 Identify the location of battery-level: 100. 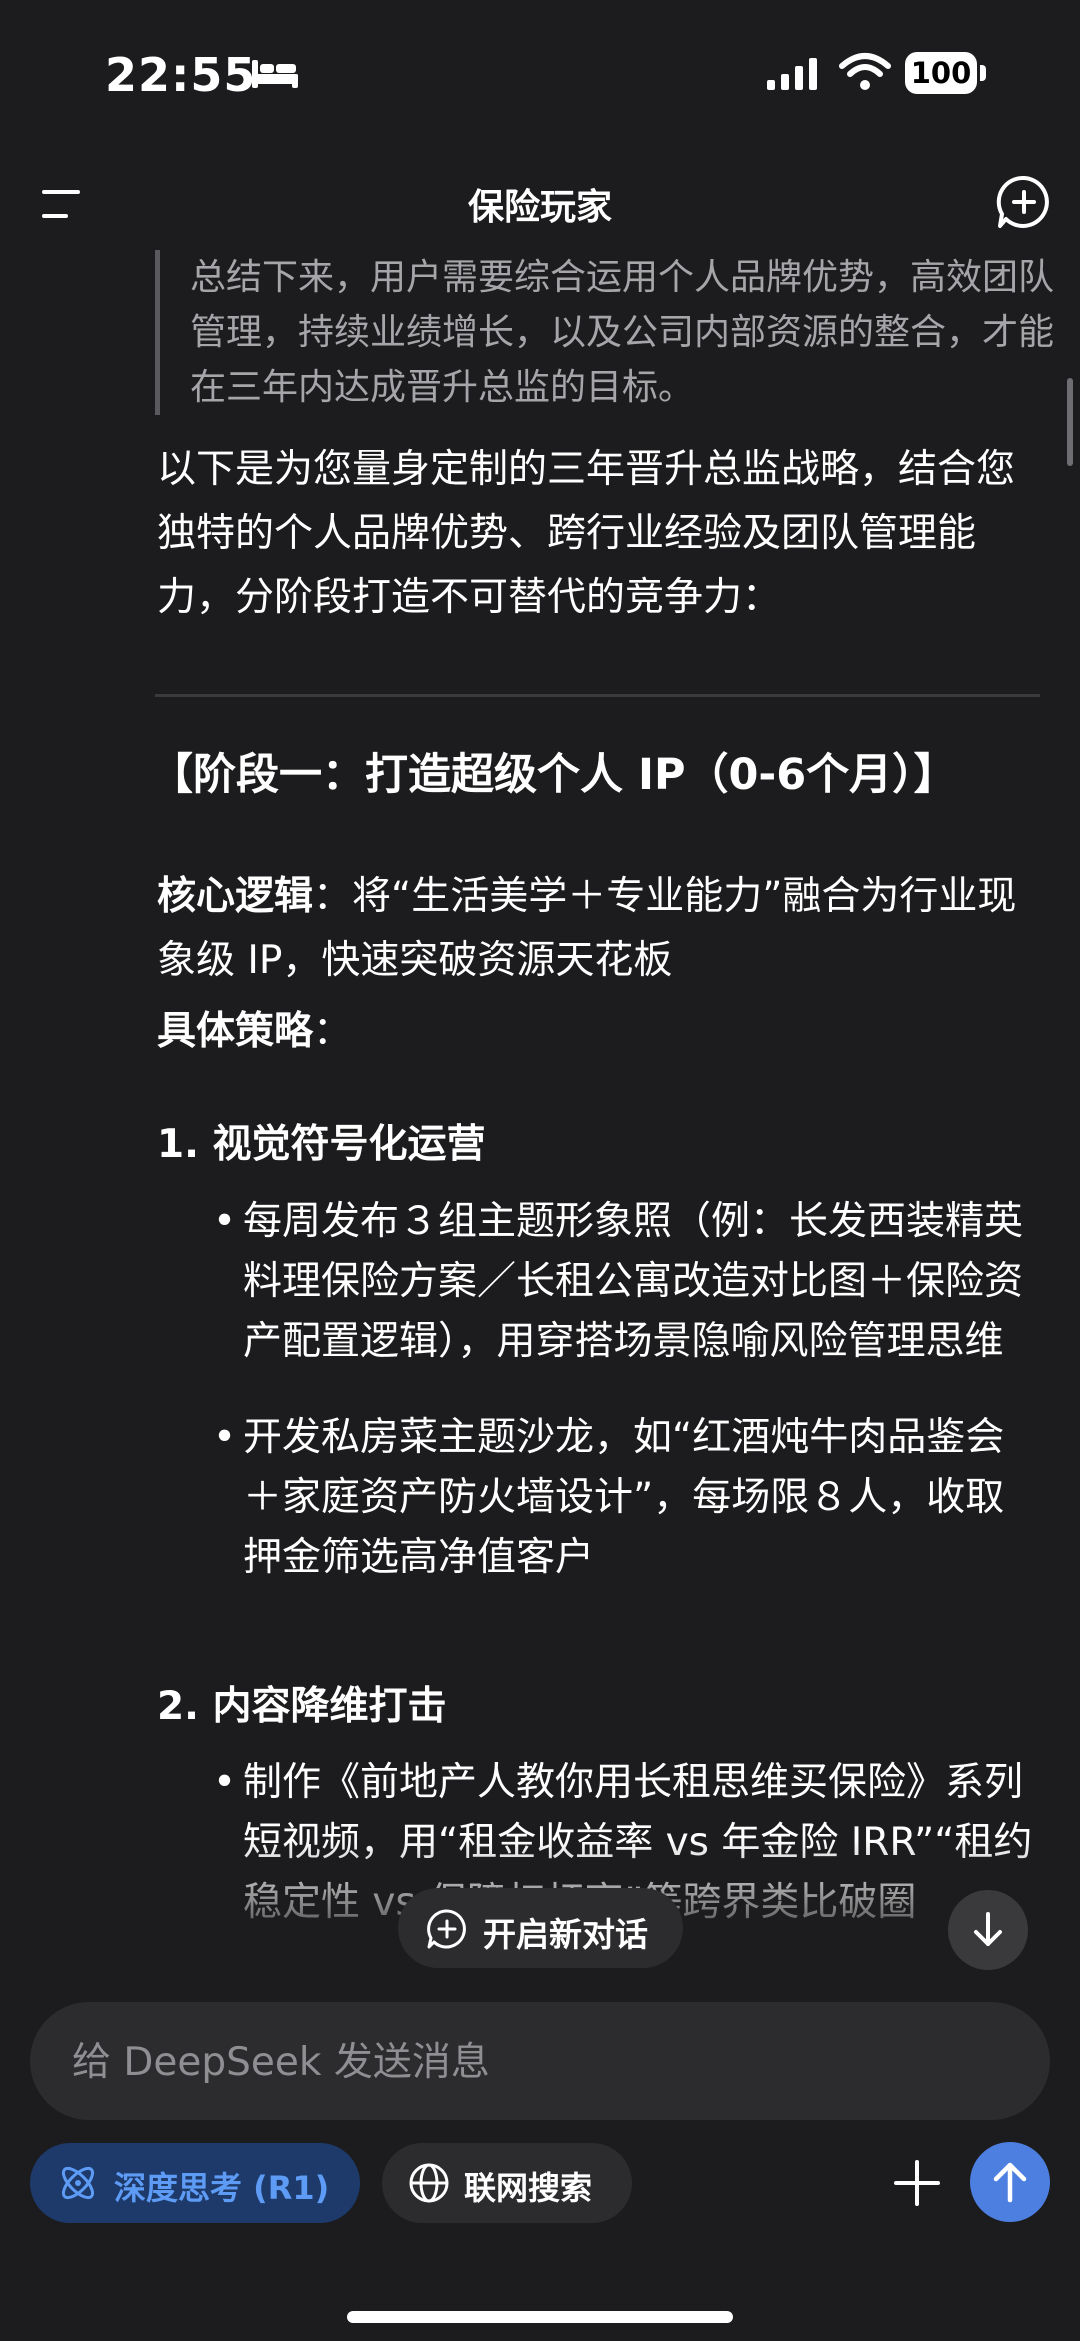
(941, 73).